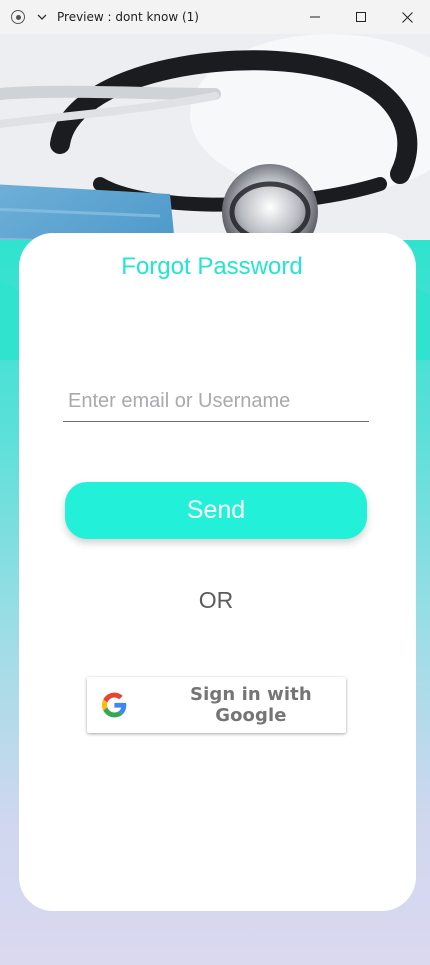  What do you see at coordinates (216, 402) in the screenshot?
I see `email-username-input` at bounding box center [216, 402].